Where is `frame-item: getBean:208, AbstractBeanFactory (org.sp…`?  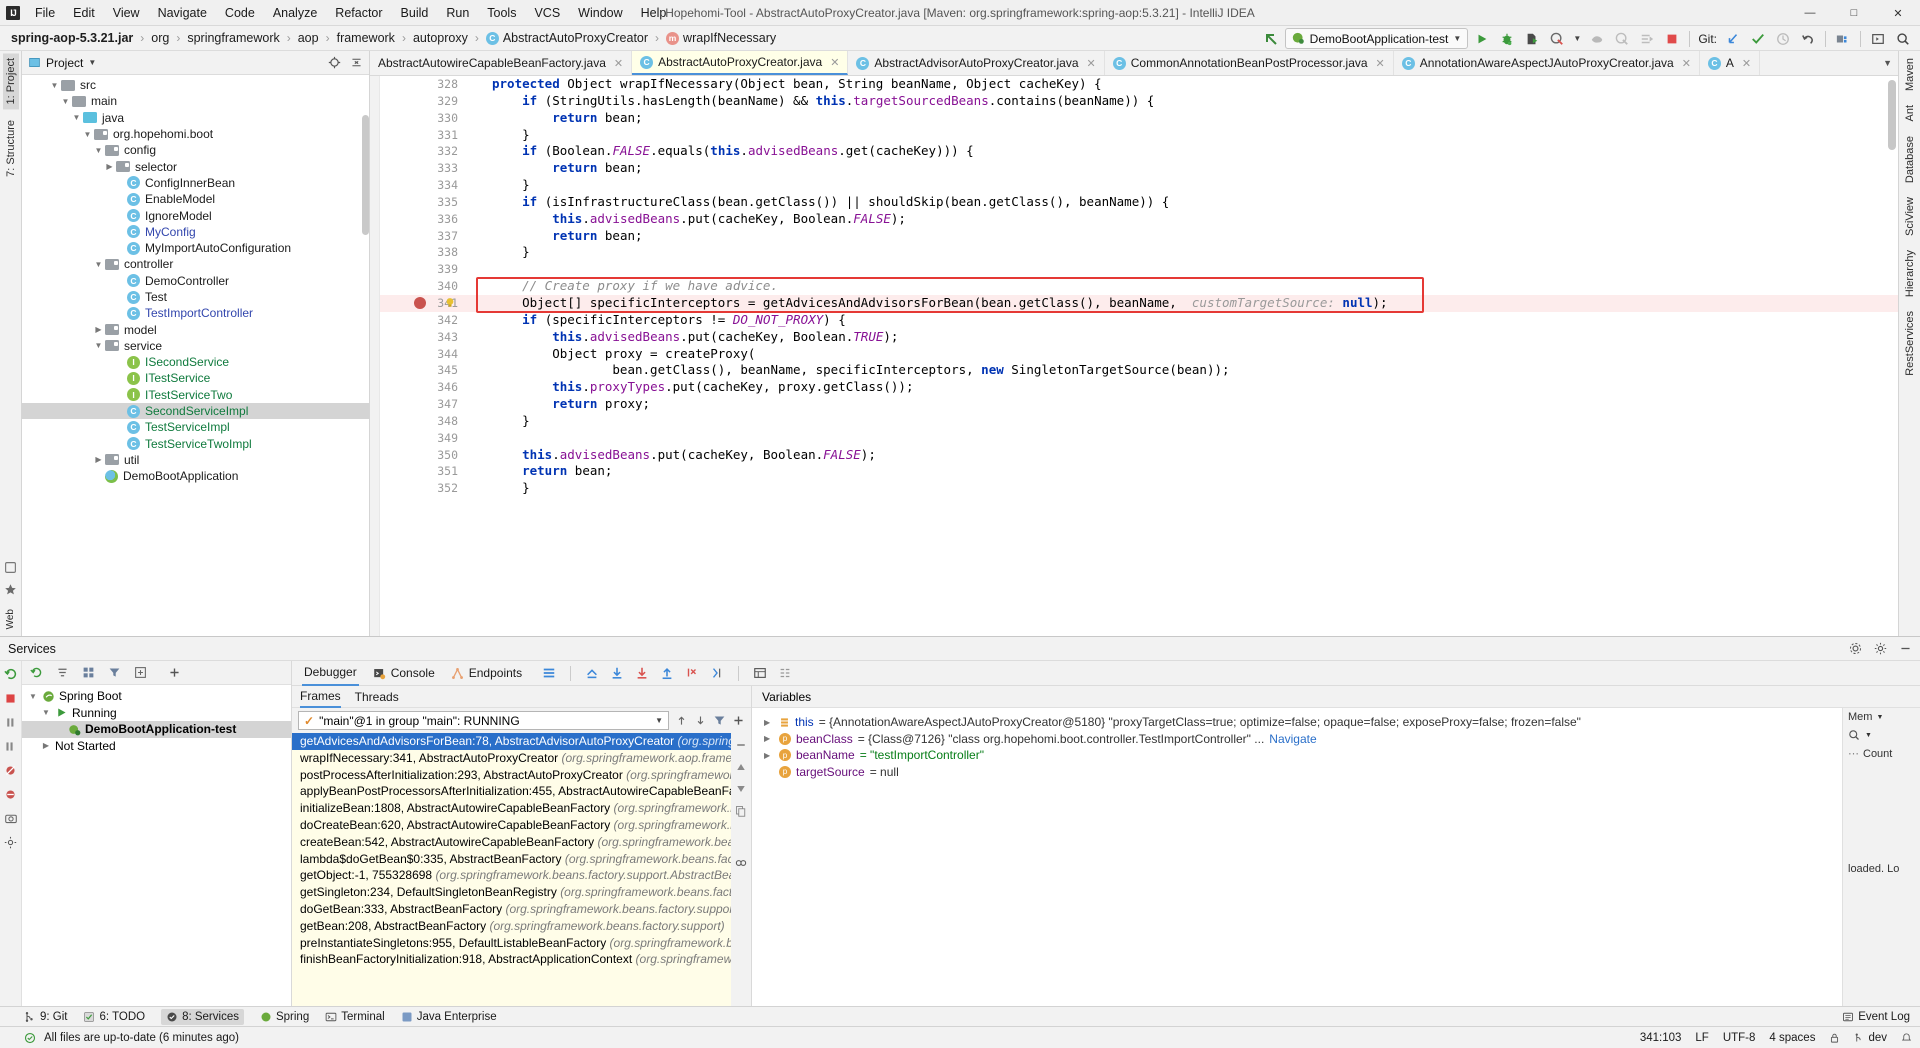 frame-item: getBean:208, AbstractBeanFactory (org.sp… is located at coordinates (511, 926).